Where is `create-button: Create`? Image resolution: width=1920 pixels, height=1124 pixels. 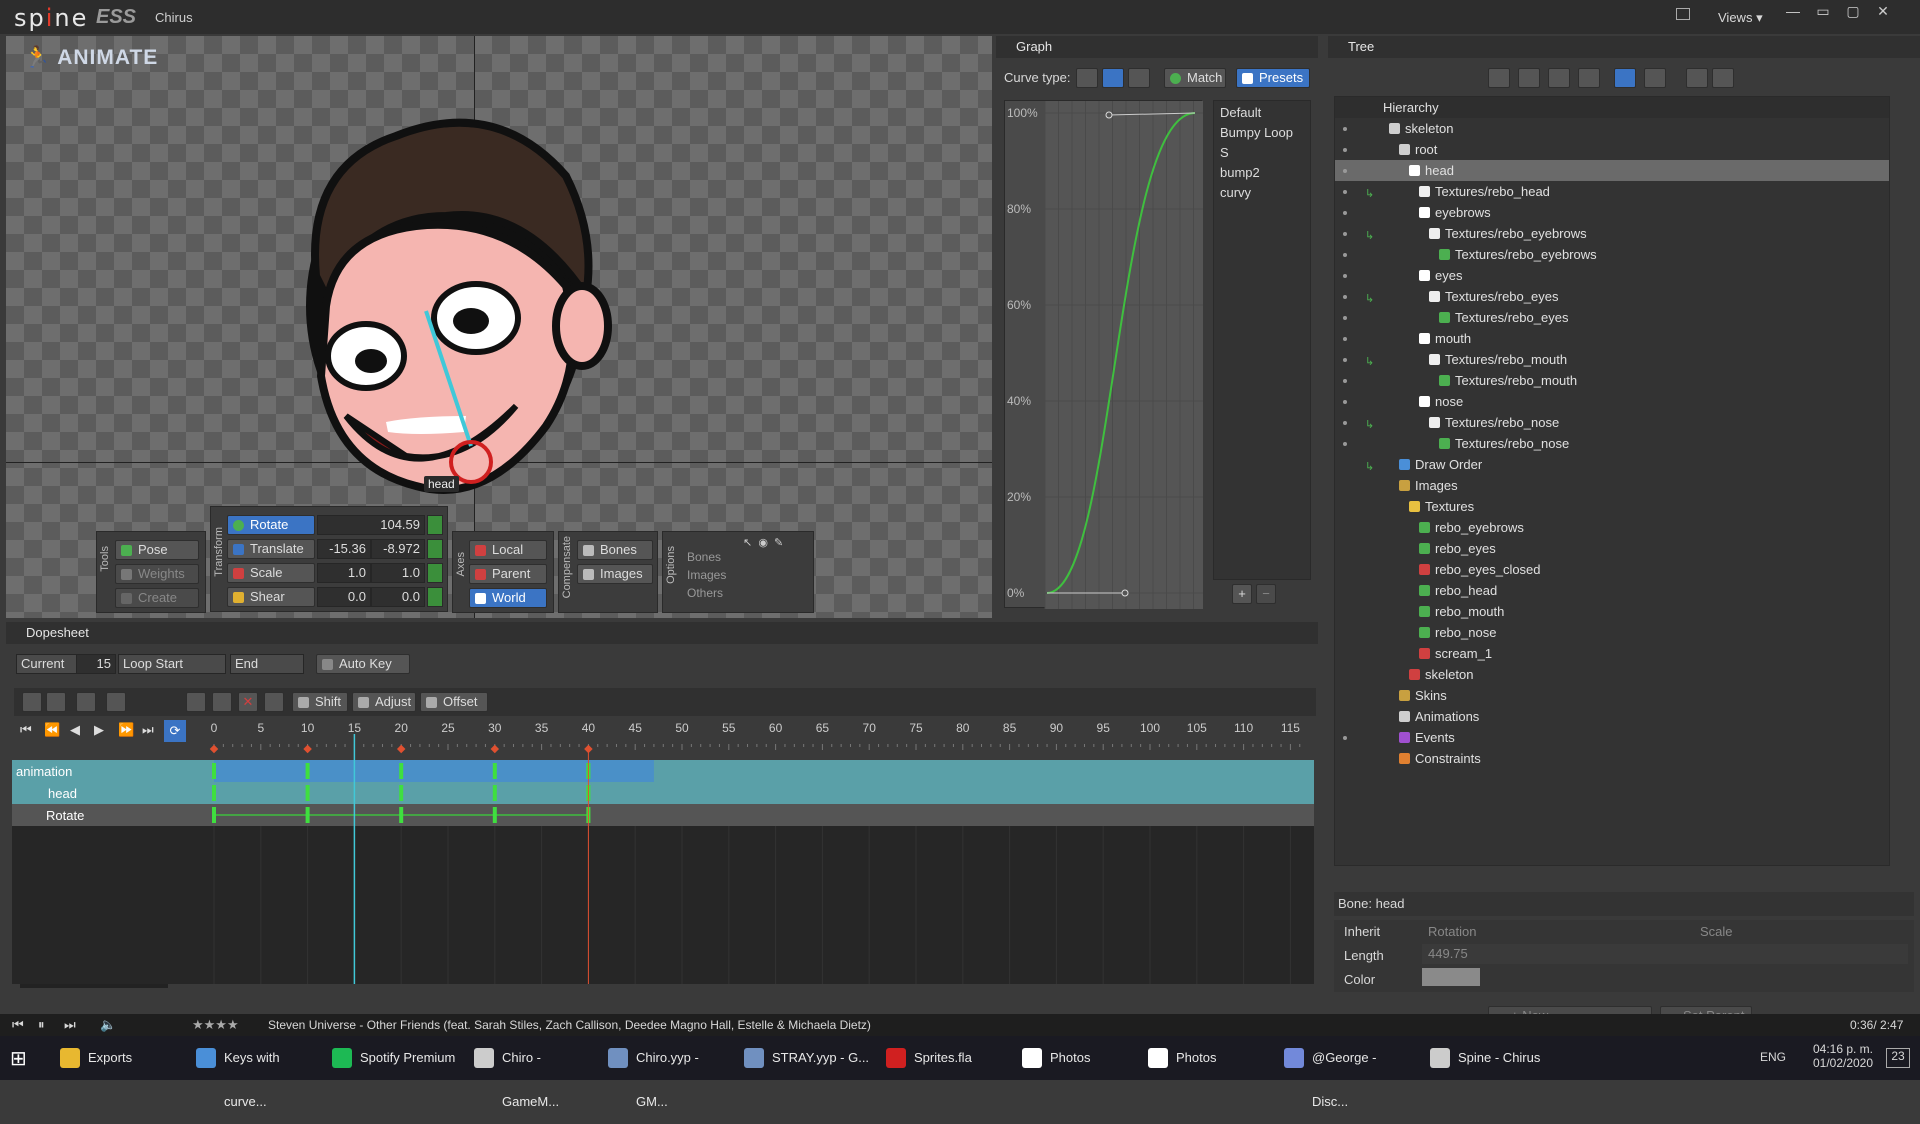
create-button: Create is located at coordinates (157, 598).